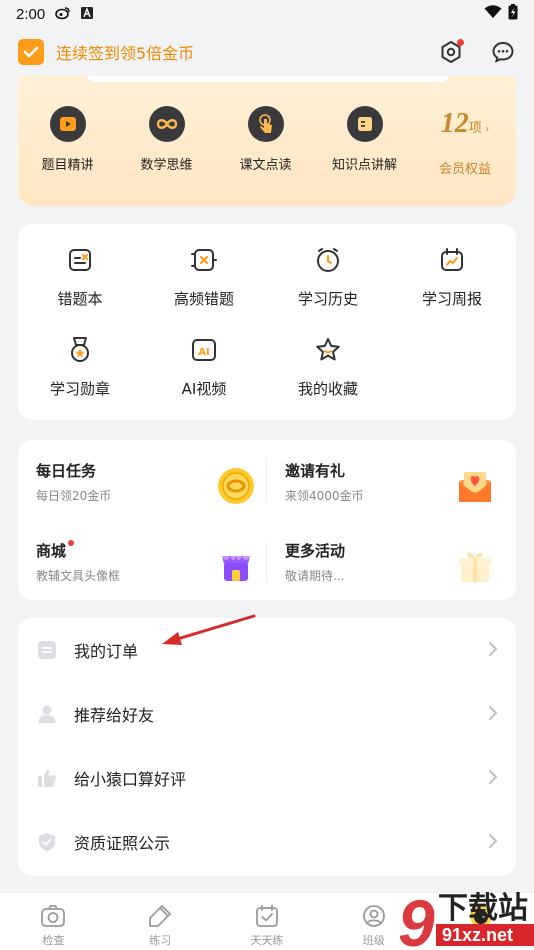 This screenshot has width=534, height=950. Describe the element at coordinates (267, 714) in the screenshot. I see `menu-recommend-friend: 推荐给好友` at that location.